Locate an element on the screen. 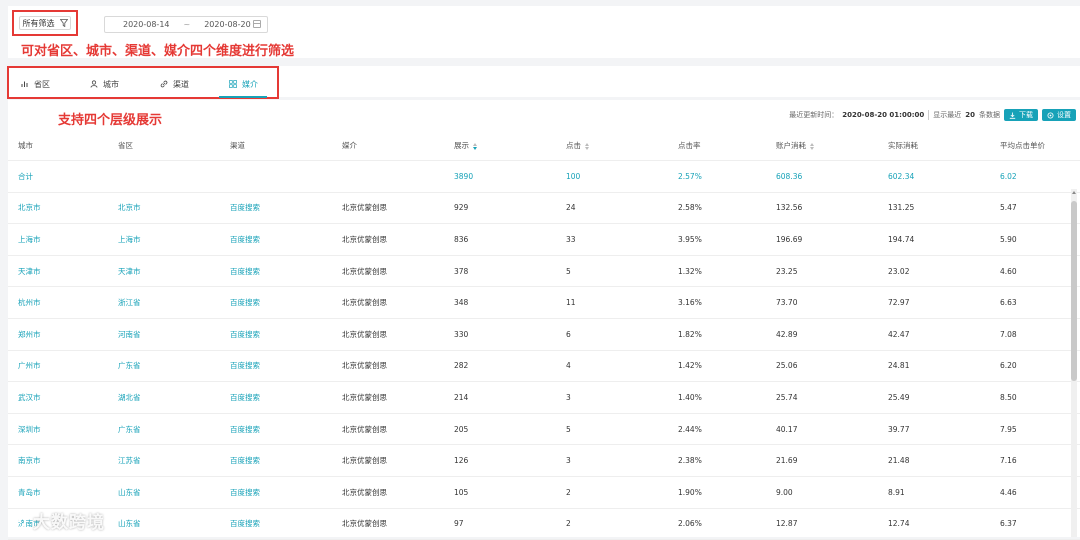  table-cell: 河南省 is located at coordinates (164, 334).